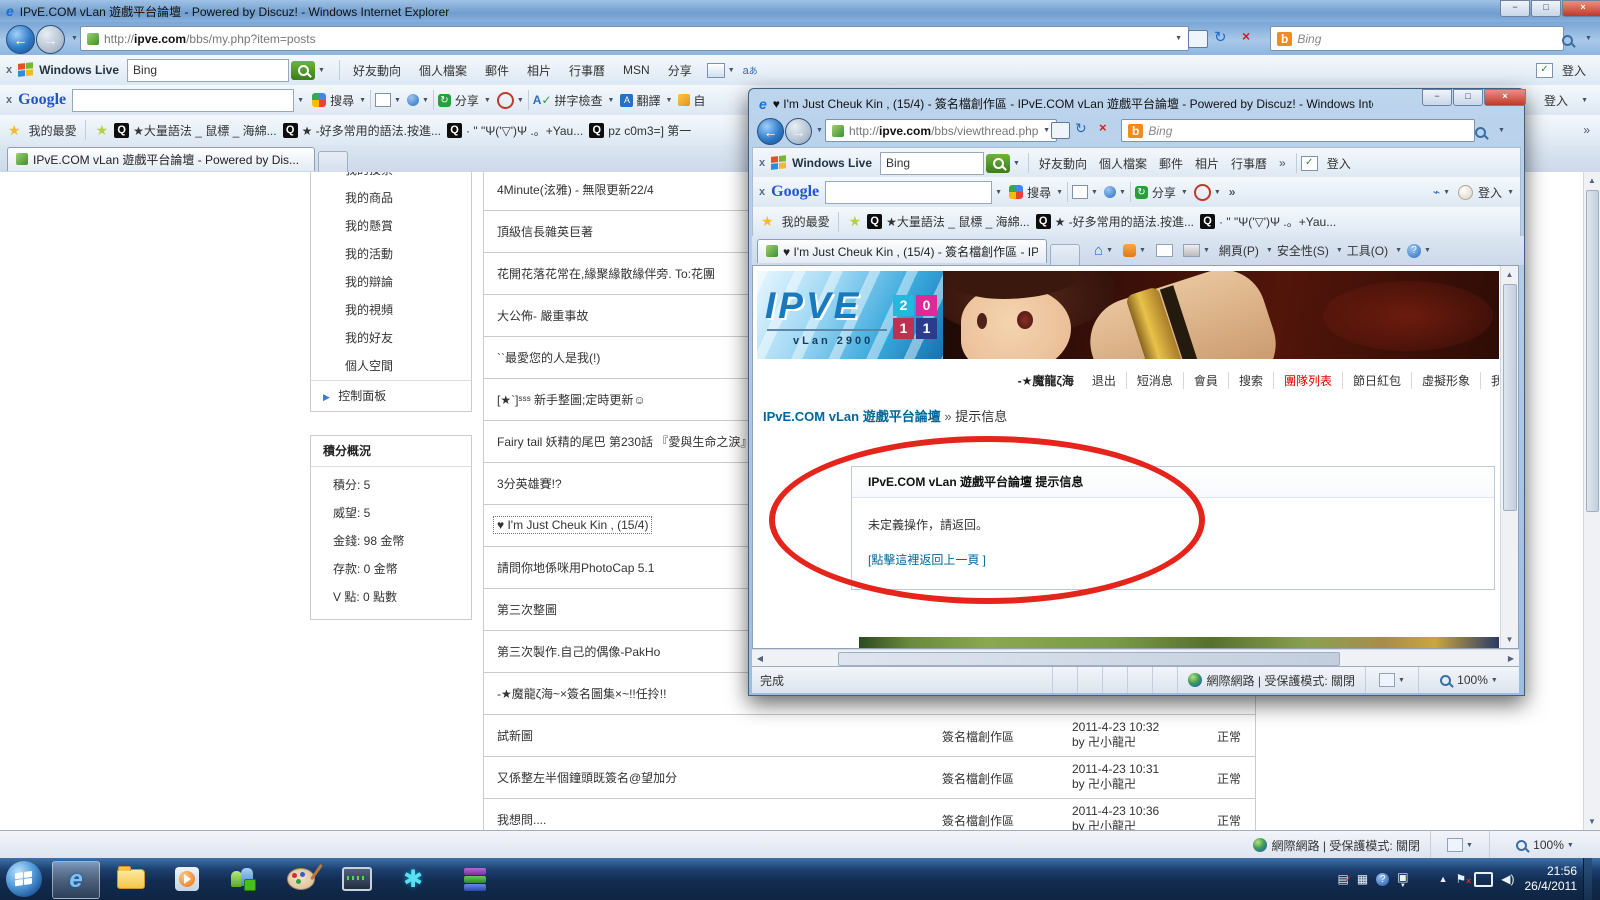  I want to click on tray-keyboard-icon: ▦, so click(1362, 879).